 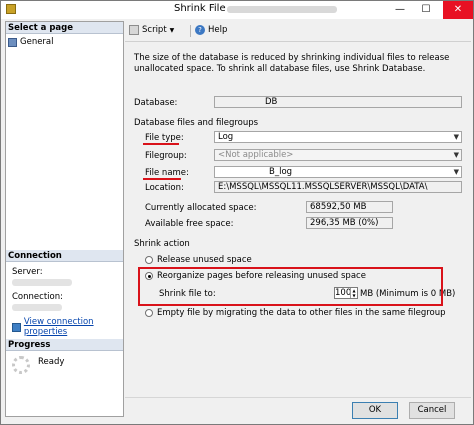 I want to click on location-field: E:\MSSQL\MSSQL11.MSSQLSERVER\MSSQL\DATA\, so click(x=338, y=187).